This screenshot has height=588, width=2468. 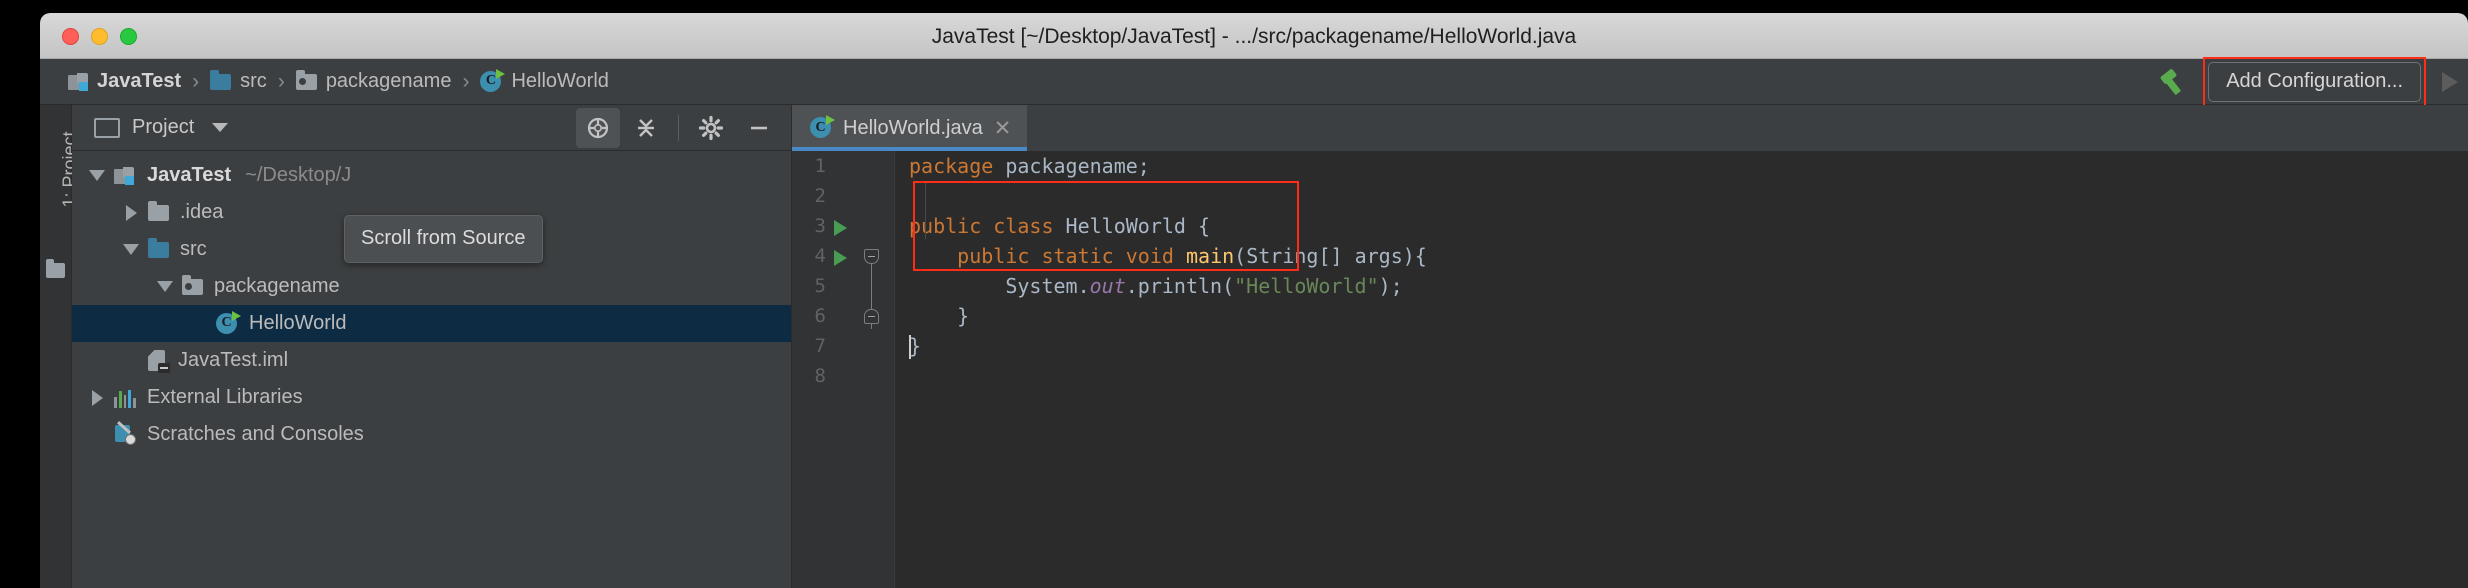 I want to click on line-number: 7, so click(x=820, y=346).